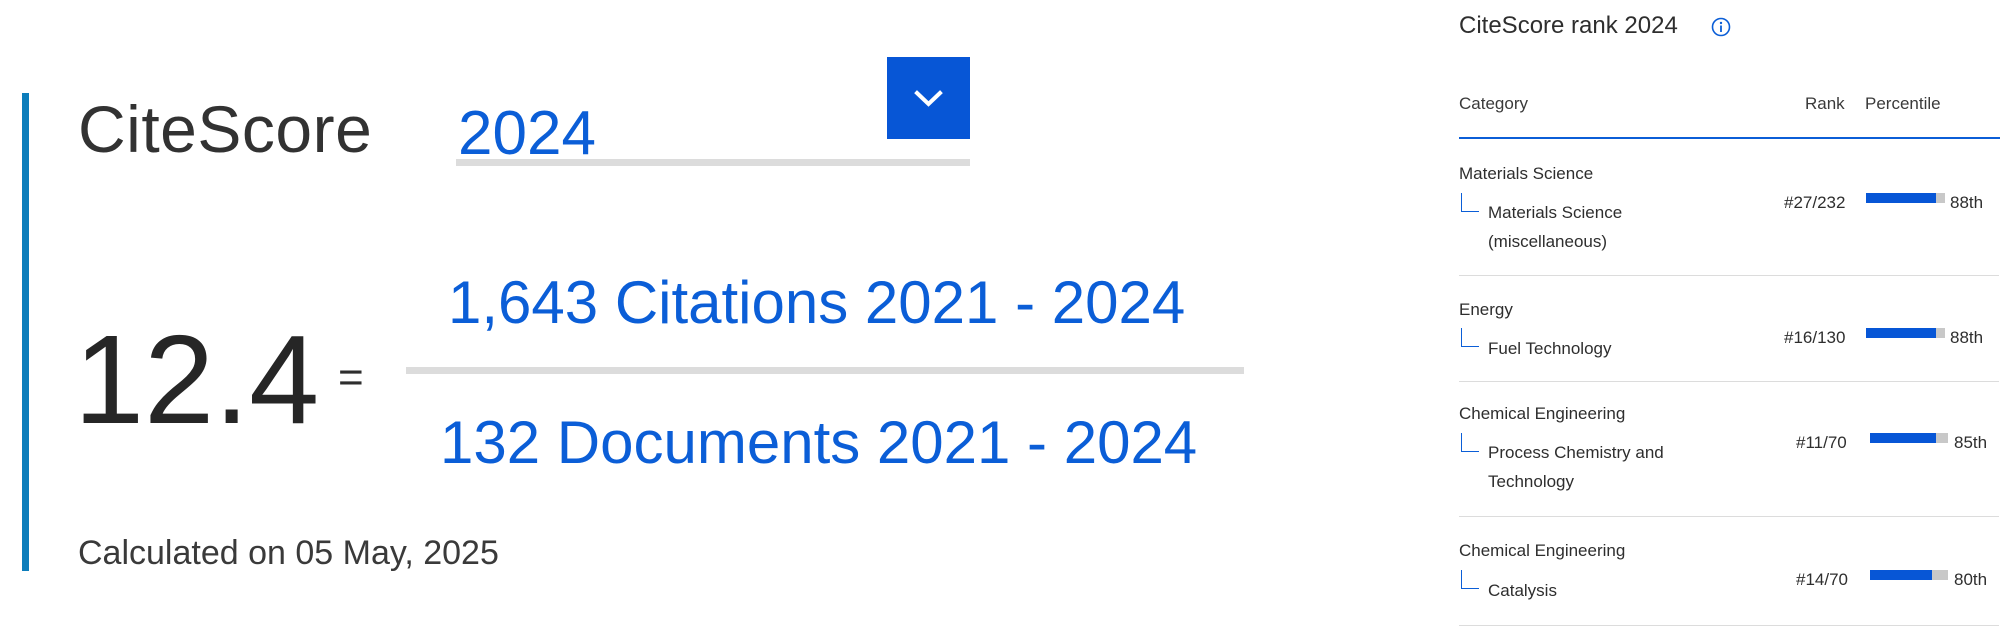 This screenshot has width=2000, height=633. What do you see at coordinates (1486, 310) in the screenshot?
I see `row-category: Energy` at bounding box center [1486, 310].